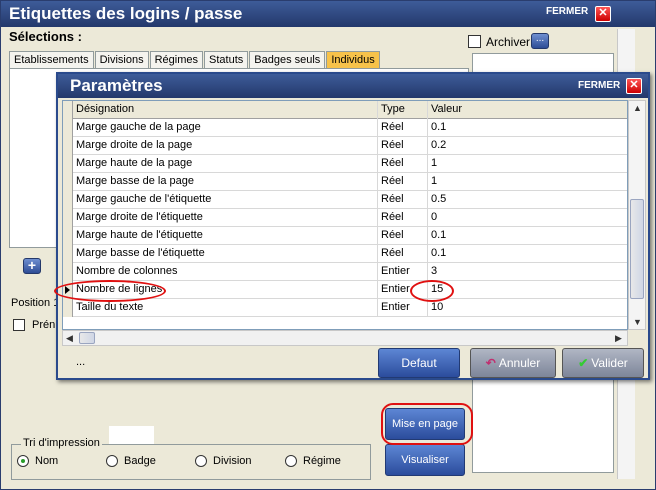 The width and height of the screenshot is (656, 490). I want to click on tab-statuts: Statuts, so click(226, 60).